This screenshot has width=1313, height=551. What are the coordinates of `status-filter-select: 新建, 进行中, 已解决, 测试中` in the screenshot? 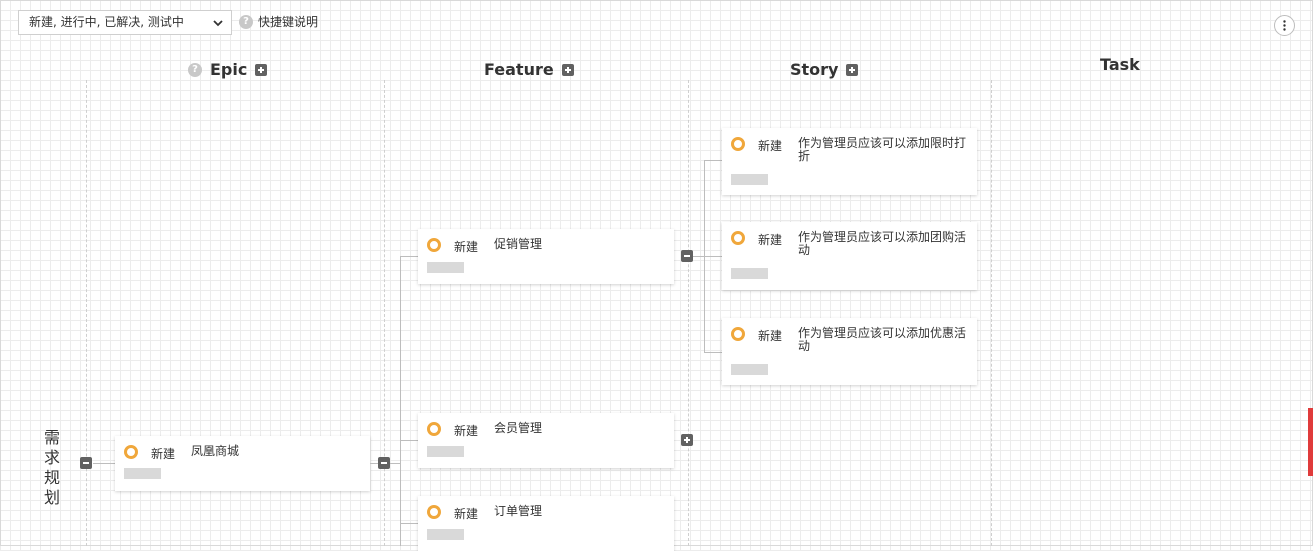 It's located at (125, 22).